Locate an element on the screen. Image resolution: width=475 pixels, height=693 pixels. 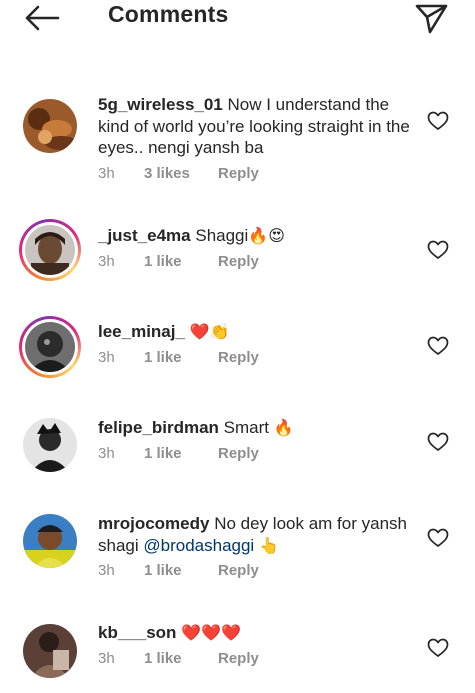
comment-text: kb___son ❤️❤️❤️ is located at coordinates (254, 633).